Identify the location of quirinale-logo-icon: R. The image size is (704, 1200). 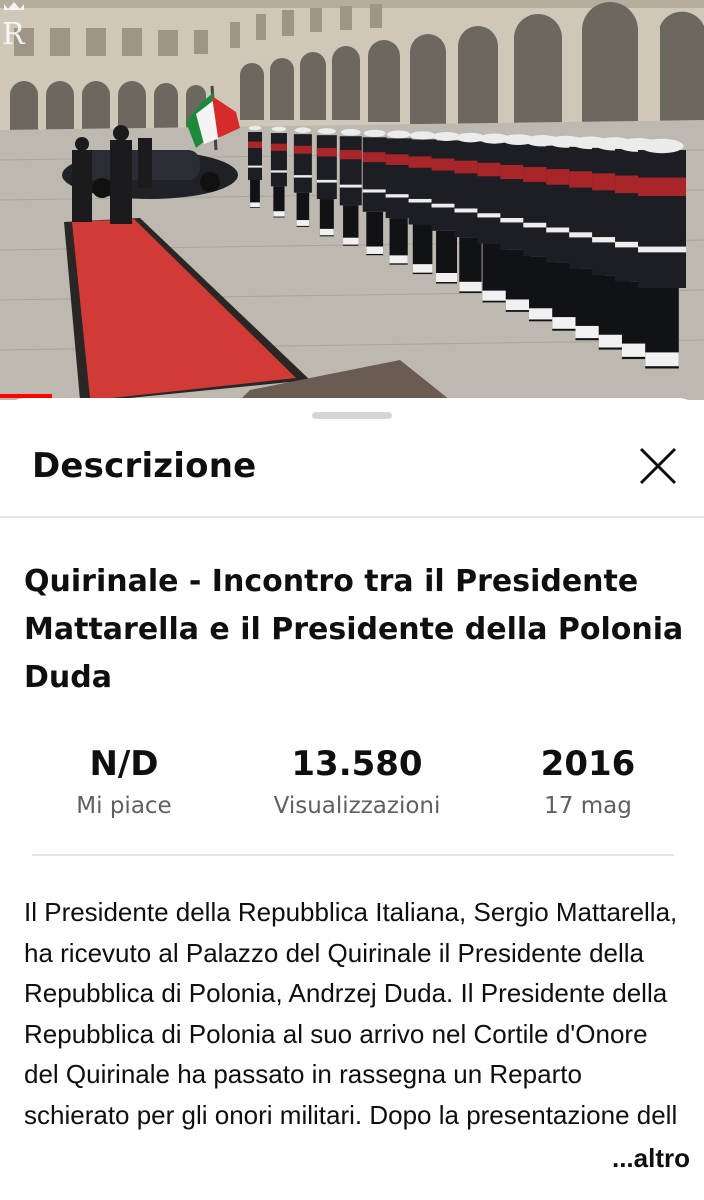
(14, 26).